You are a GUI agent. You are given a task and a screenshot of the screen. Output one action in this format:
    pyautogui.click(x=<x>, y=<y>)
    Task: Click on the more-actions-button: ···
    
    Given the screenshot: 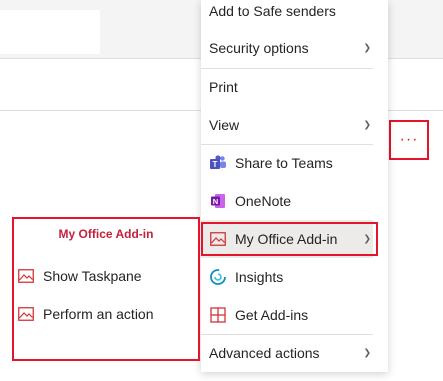 What is the action you would take?
    pyautogui.click(x=409, y=140)
    